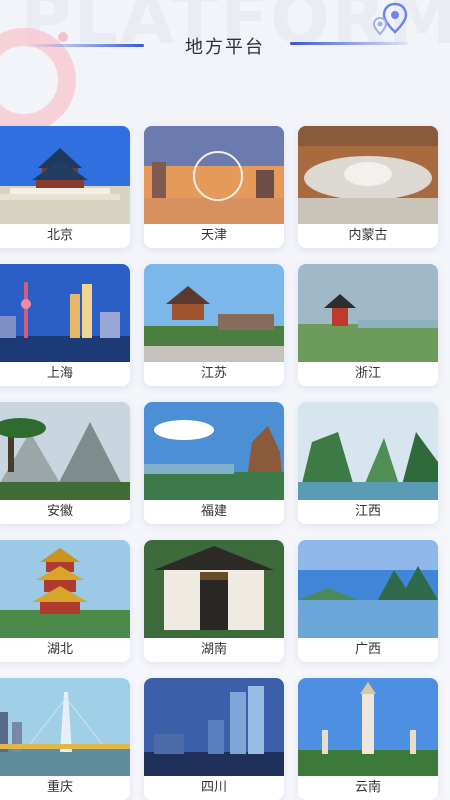 Image resolution: width=450 pixels, height=800 pixels. I want to click on region-card: 北京, so click(65, 187).